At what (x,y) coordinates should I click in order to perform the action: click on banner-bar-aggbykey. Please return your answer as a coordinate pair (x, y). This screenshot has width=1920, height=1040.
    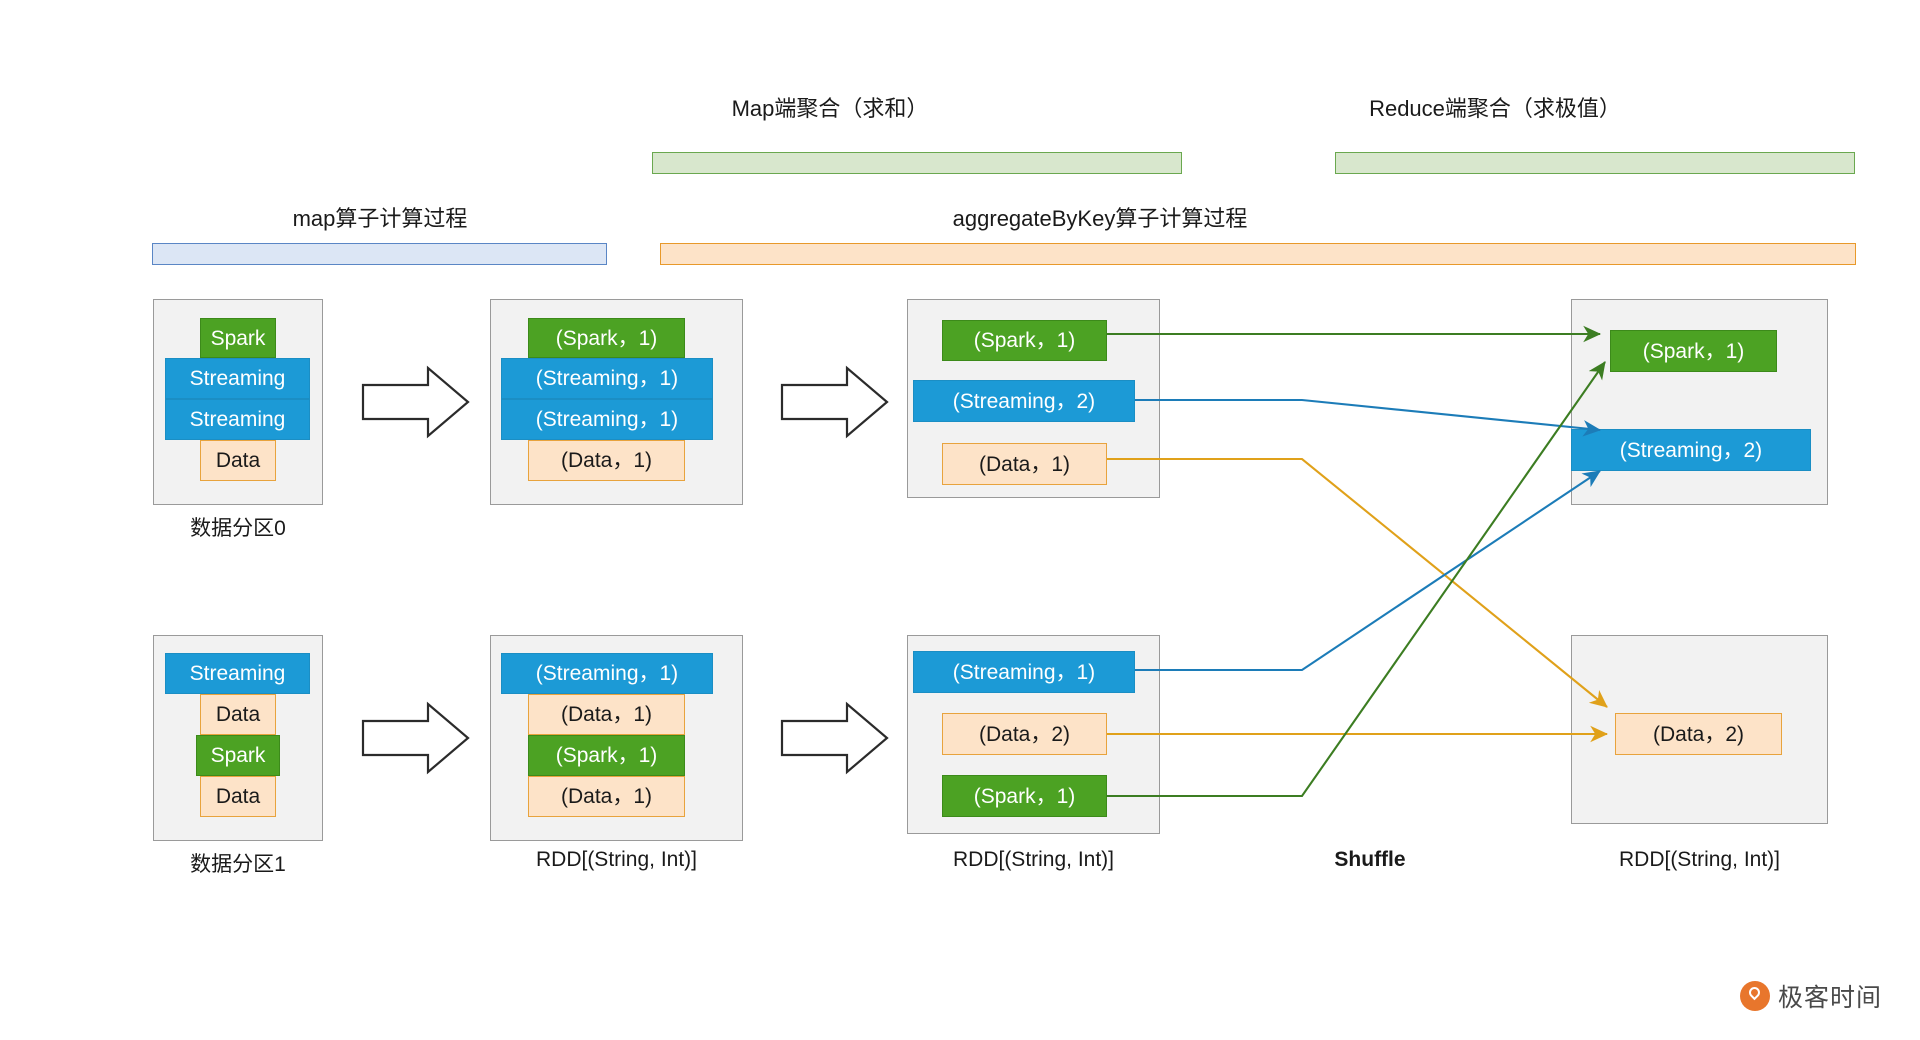
    Looking at the image, I should click on (1258, 254).